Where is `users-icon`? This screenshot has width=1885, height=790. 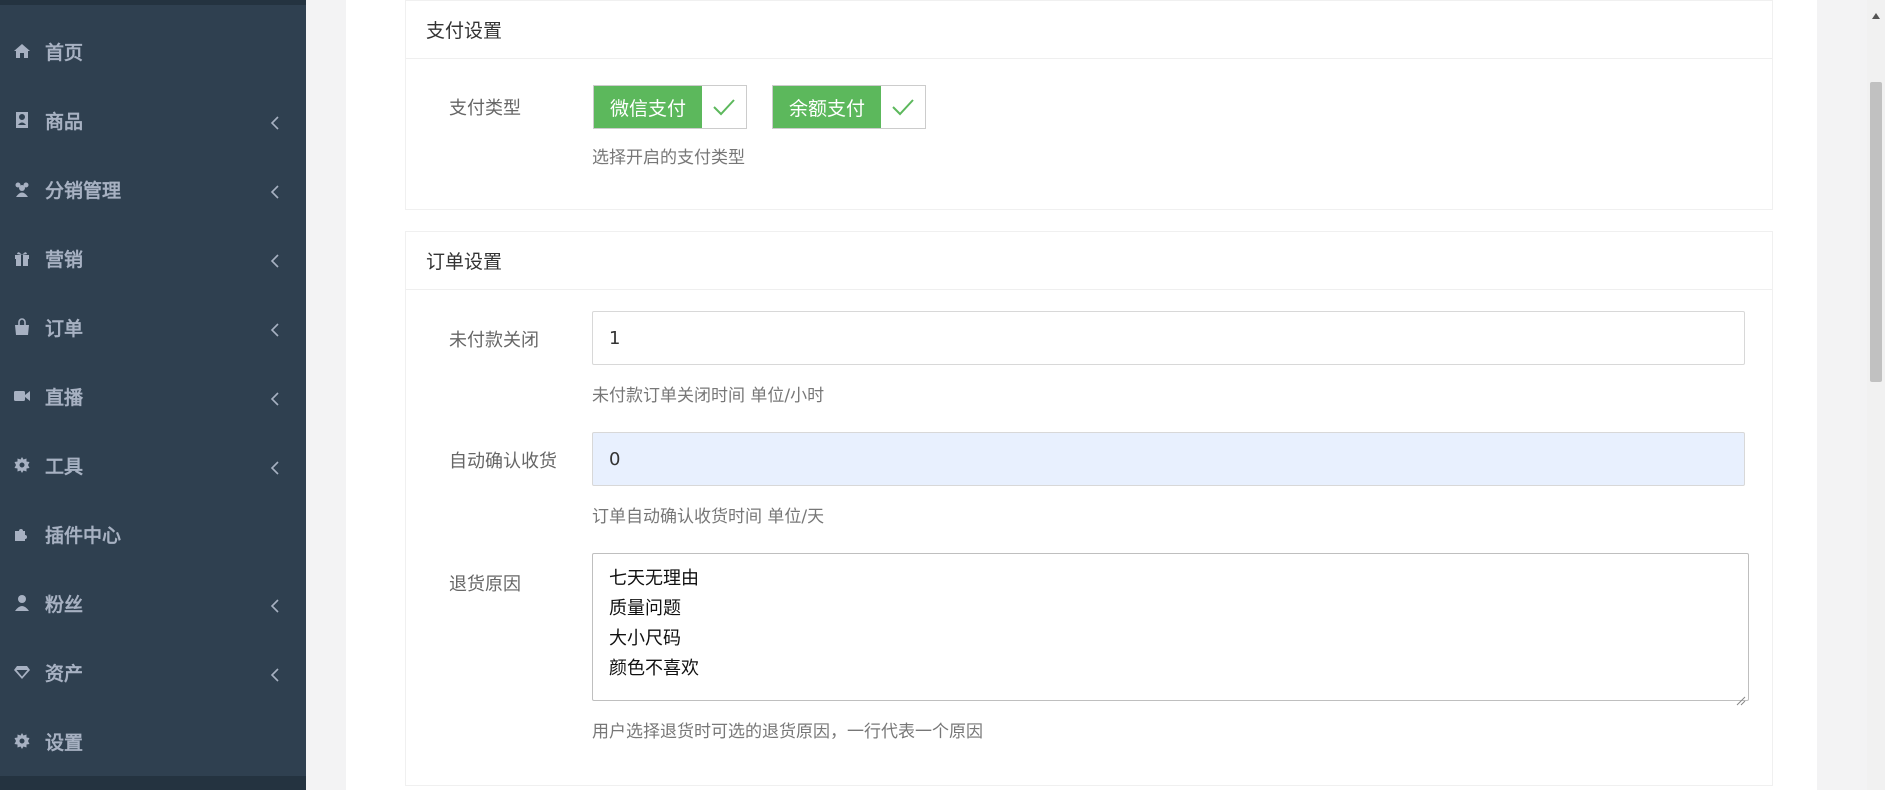 users-icon is located at coordinates (22, 189).